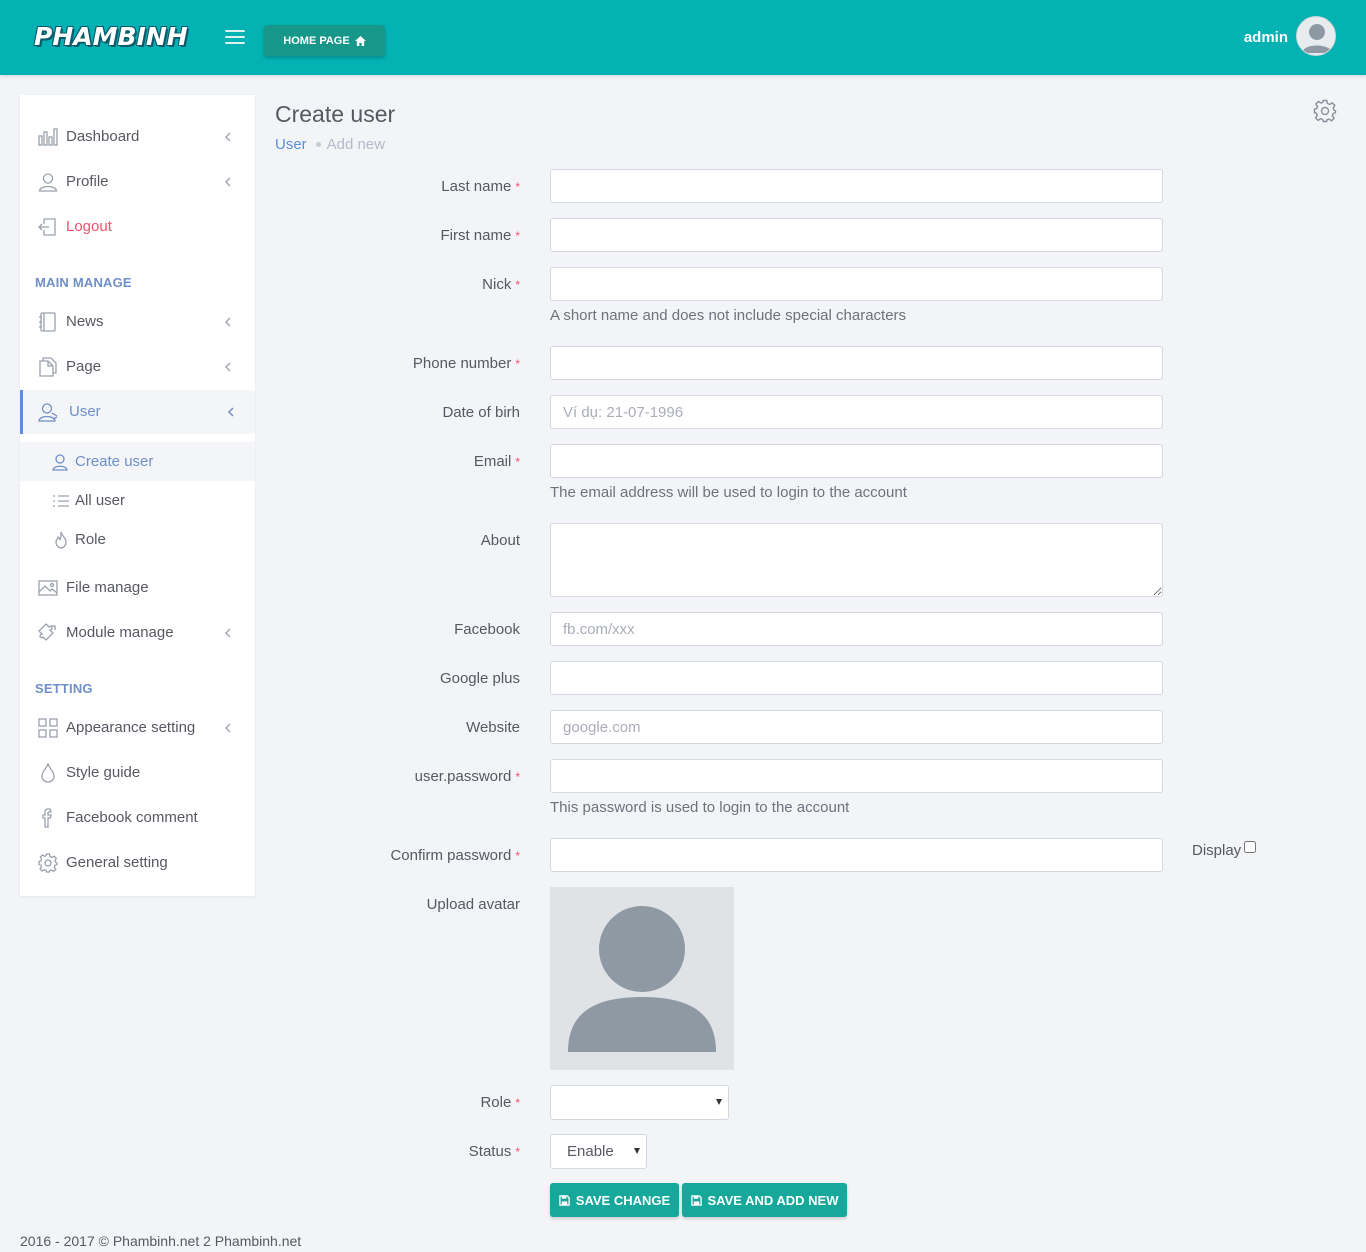  Describe the element at coordinates (590, 1151) in the screenshot. I see `status-select-value: Enable` at that location.